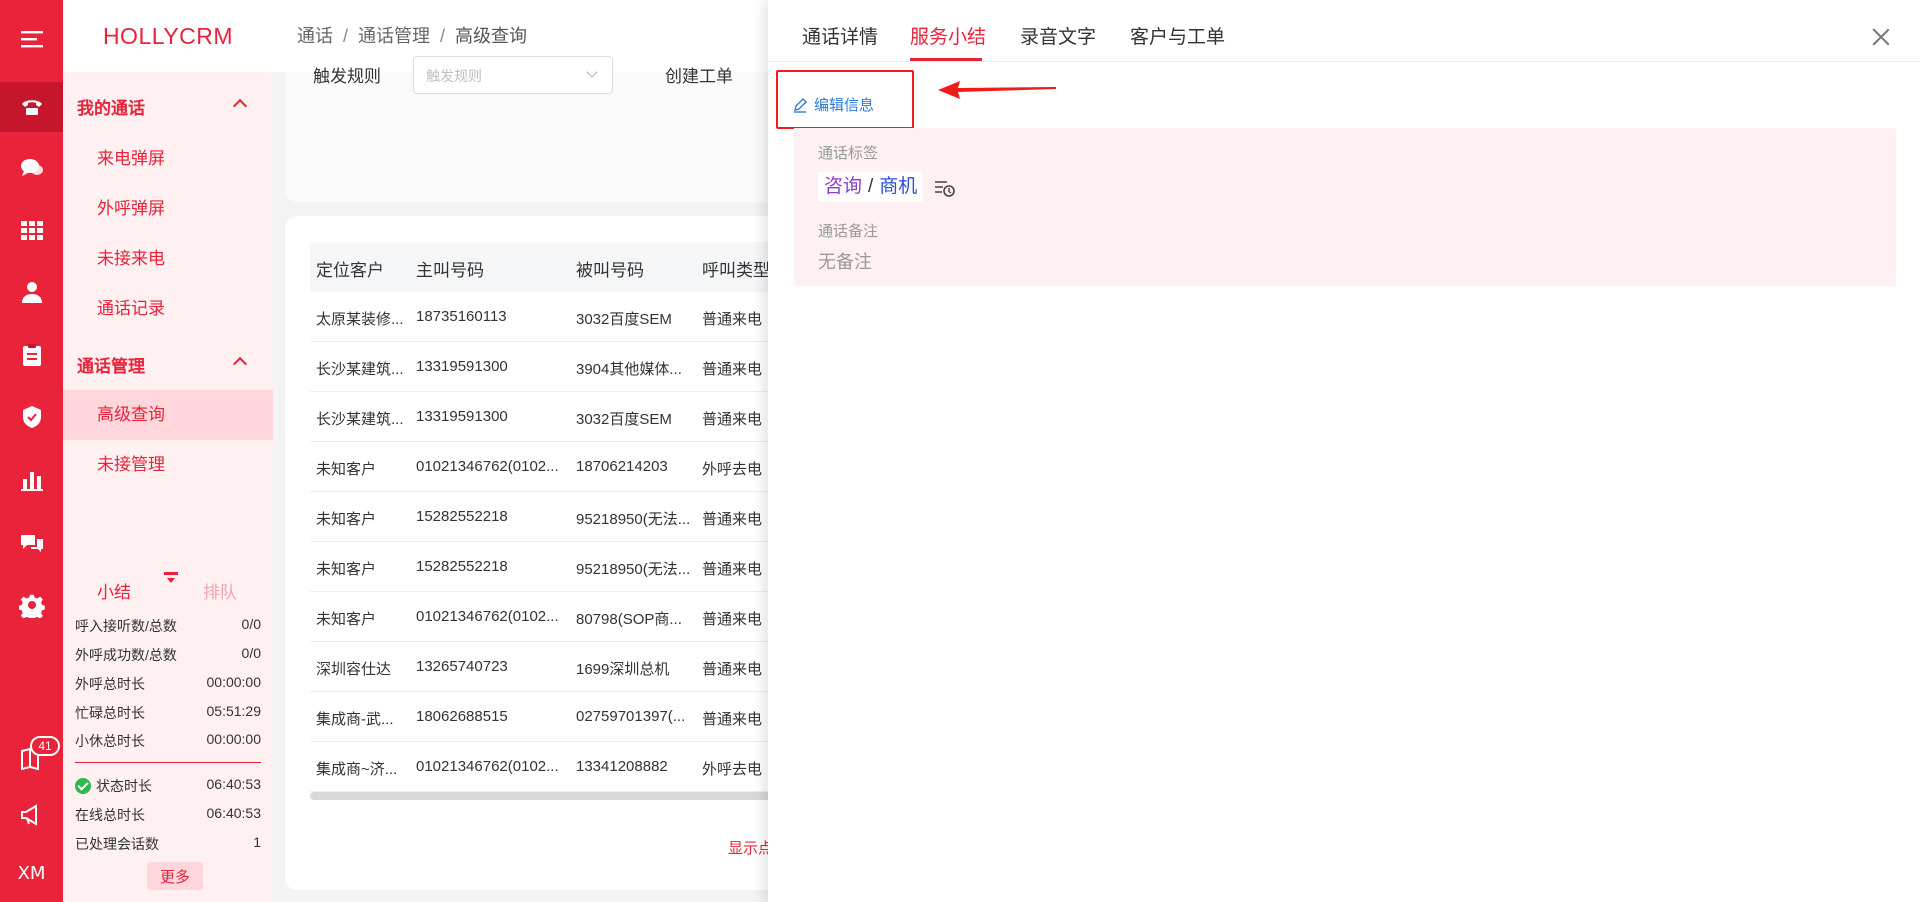 The image size is (1920, 902). I want to click on tab-indicator, so click(171, 573).